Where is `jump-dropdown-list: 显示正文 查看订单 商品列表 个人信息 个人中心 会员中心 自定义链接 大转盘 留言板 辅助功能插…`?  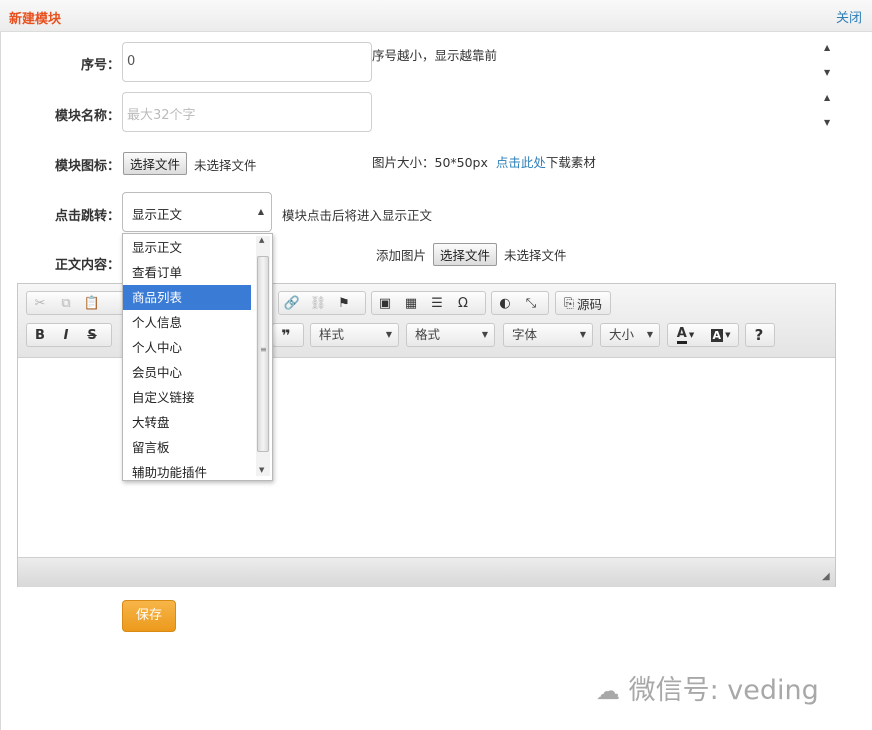 jump-dropdown-list: 显示正文 查看订单 商品列表 个人信息 个人中心 会员中心 自定义链接 大转盘 留言板 辅助功能插… is located at coordinates (197, 357).